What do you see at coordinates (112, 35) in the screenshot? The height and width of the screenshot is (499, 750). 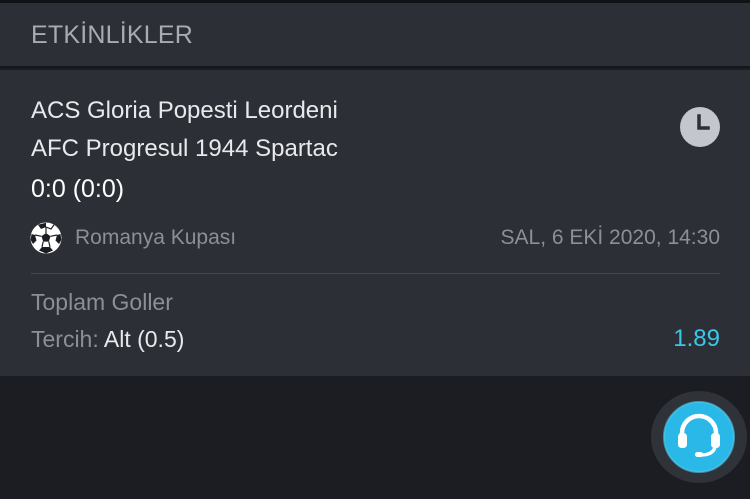 I see `section-title: ETKİNLİKLER` at bounding box center [112, 35].